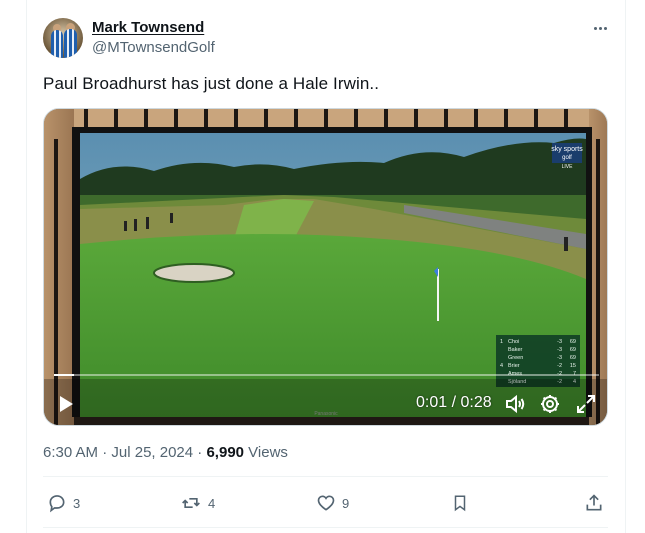 The image size is (645, 533). Describe the element at coordinates (57, 504) in the screenshot. I see `reply-icon` at that location.